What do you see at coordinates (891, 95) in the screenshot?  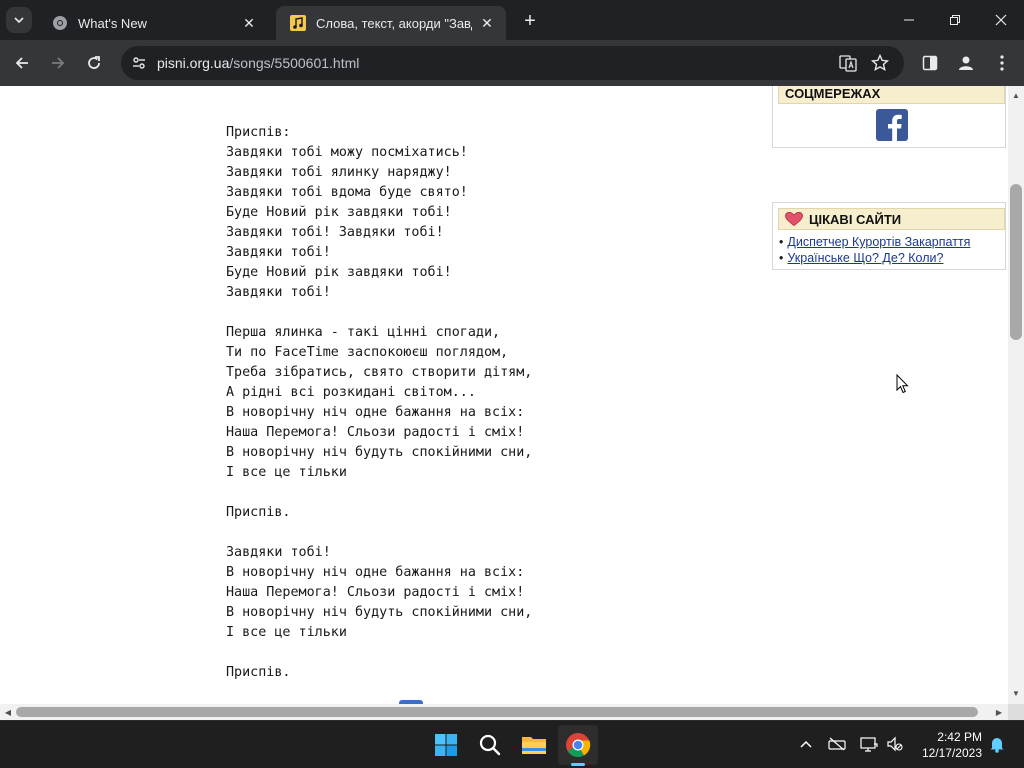 I see `social-box-header: СОЦМЕРЕЖАХ` at bounding box center [891, 95].